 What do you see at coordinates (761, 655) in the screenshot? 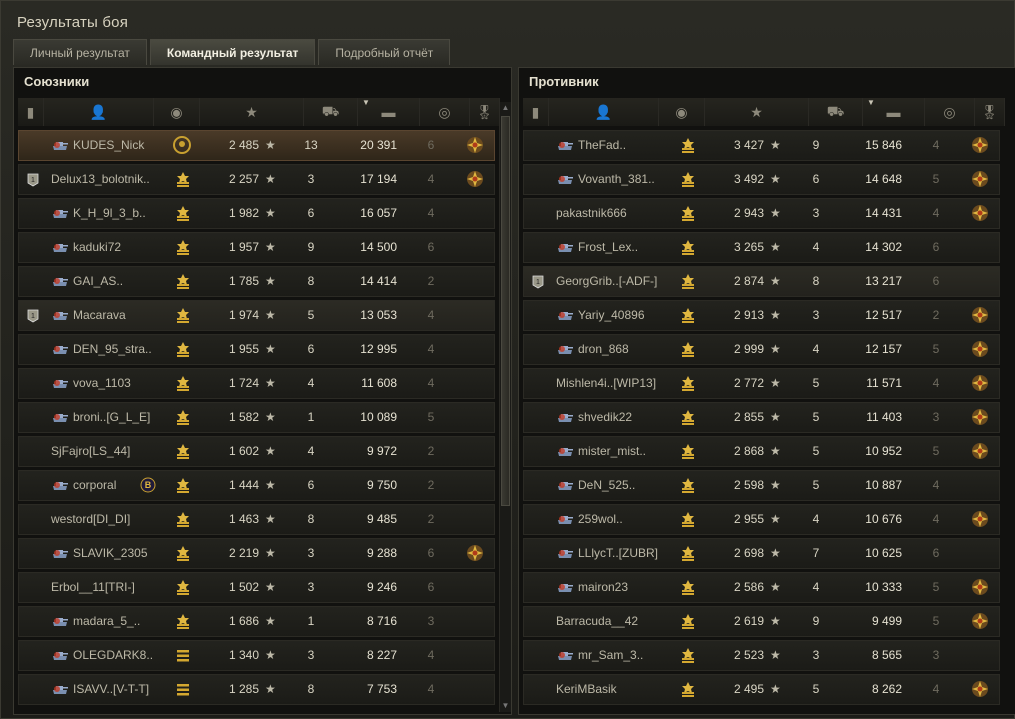
I see `player-row: mr_Sam_3.. 2 523 ★ 3 8 565 3` at bounding box center [761, 655].